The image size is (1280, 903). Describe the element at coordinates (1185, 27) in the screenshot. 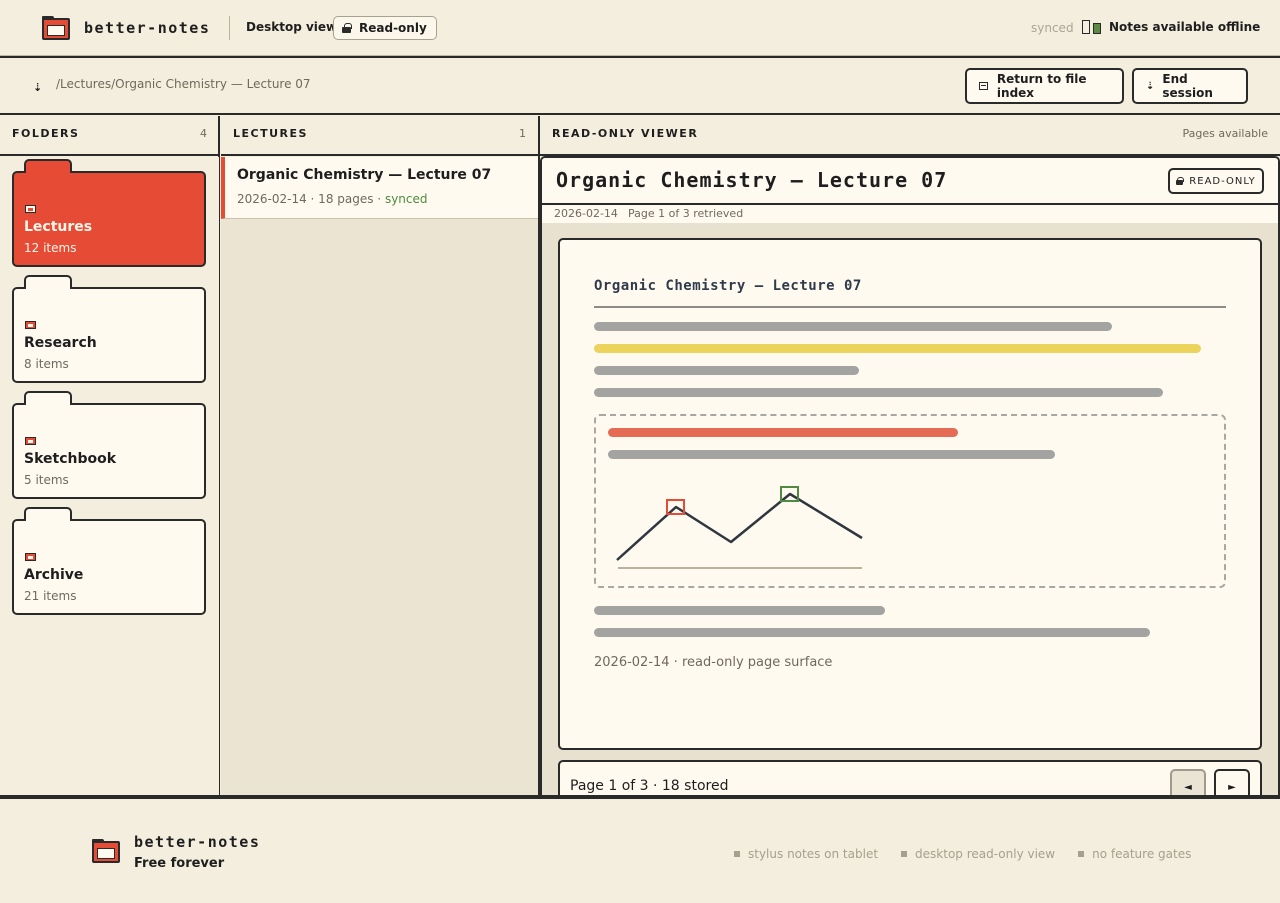

I see `offline-status-label: Notes available offline` at that location.